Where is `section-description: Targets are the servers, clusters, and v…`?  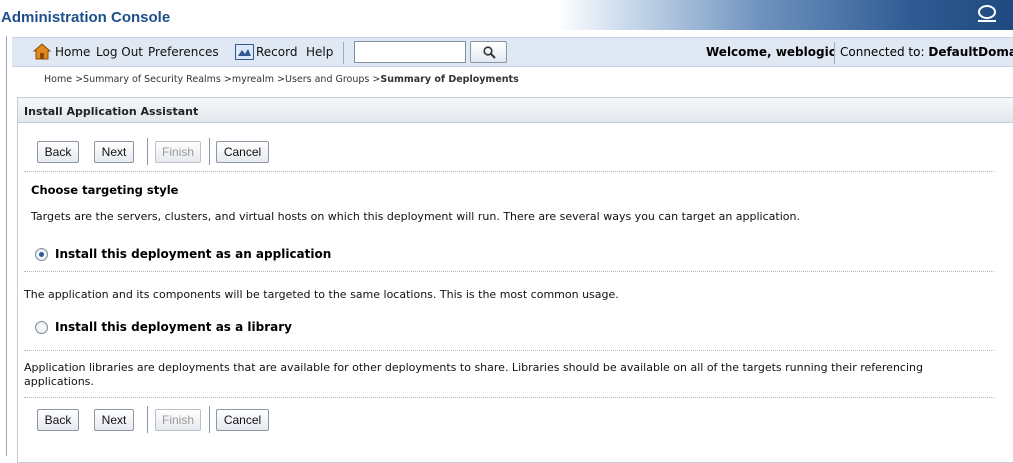 section-description: Targets are the servers, clusters, and v… is located at coordinates (415, 216).